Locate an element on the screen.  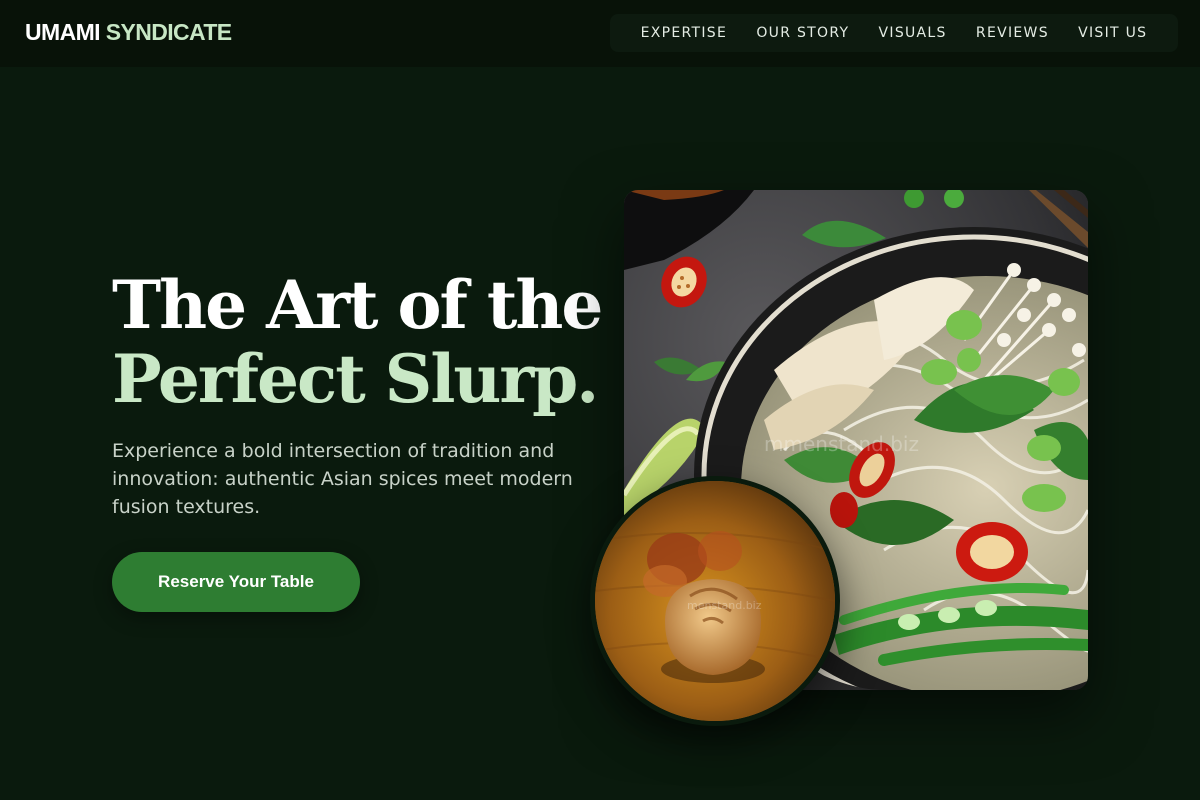
dumpling-image: menstand.biz is located at coordinates (715, 601).